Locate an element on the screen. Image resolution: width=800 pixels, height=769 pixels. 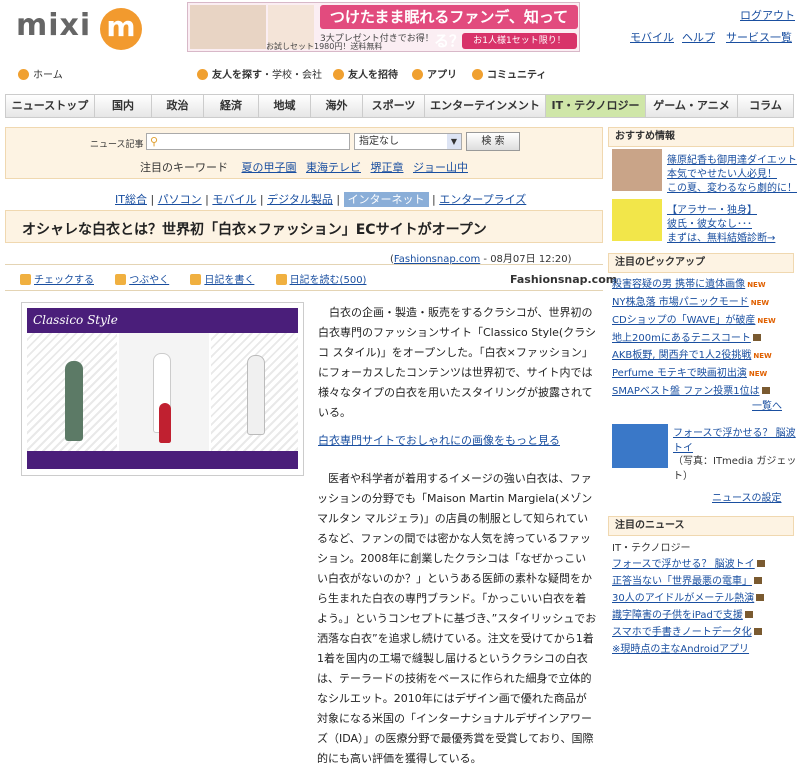
search-label: ニュース記事 is located at coordinates (117, 145).